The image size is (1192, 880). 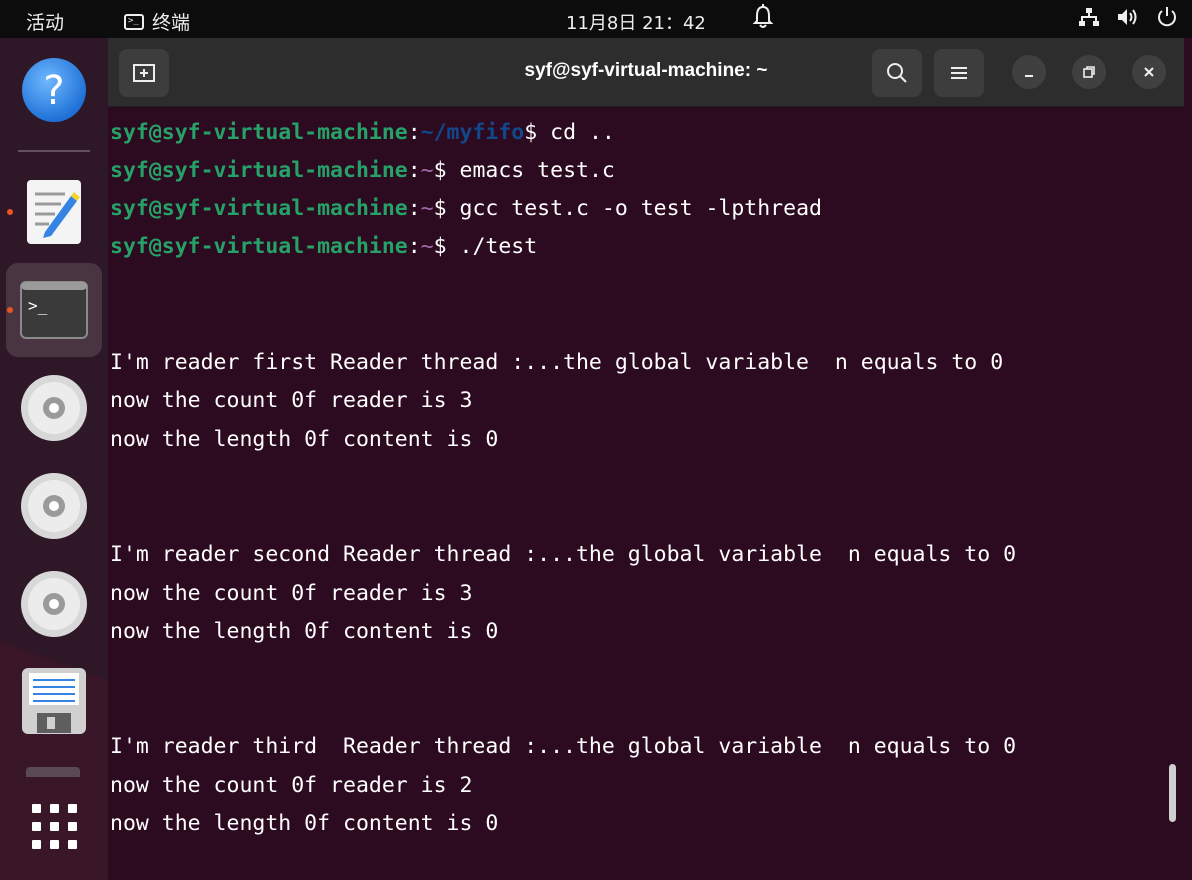 I want to click on show-apps-button, so click(x=54, y=826).